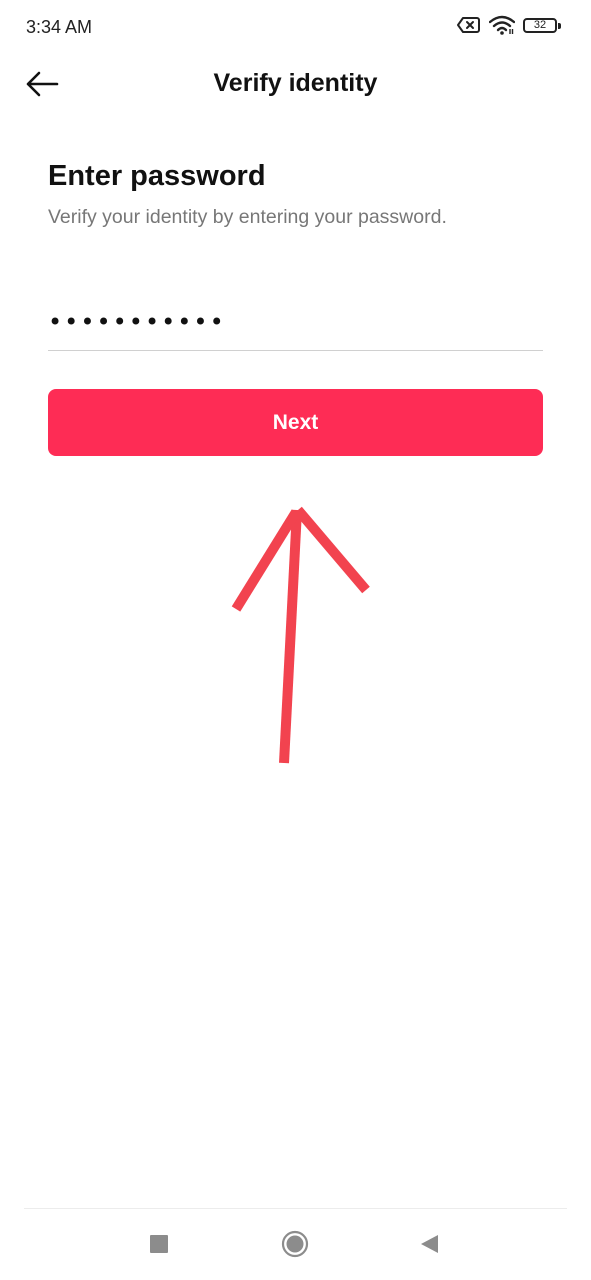 This screenshot has width=591, height=1280. I want to click on header: Verify identity, so click(295, 84).